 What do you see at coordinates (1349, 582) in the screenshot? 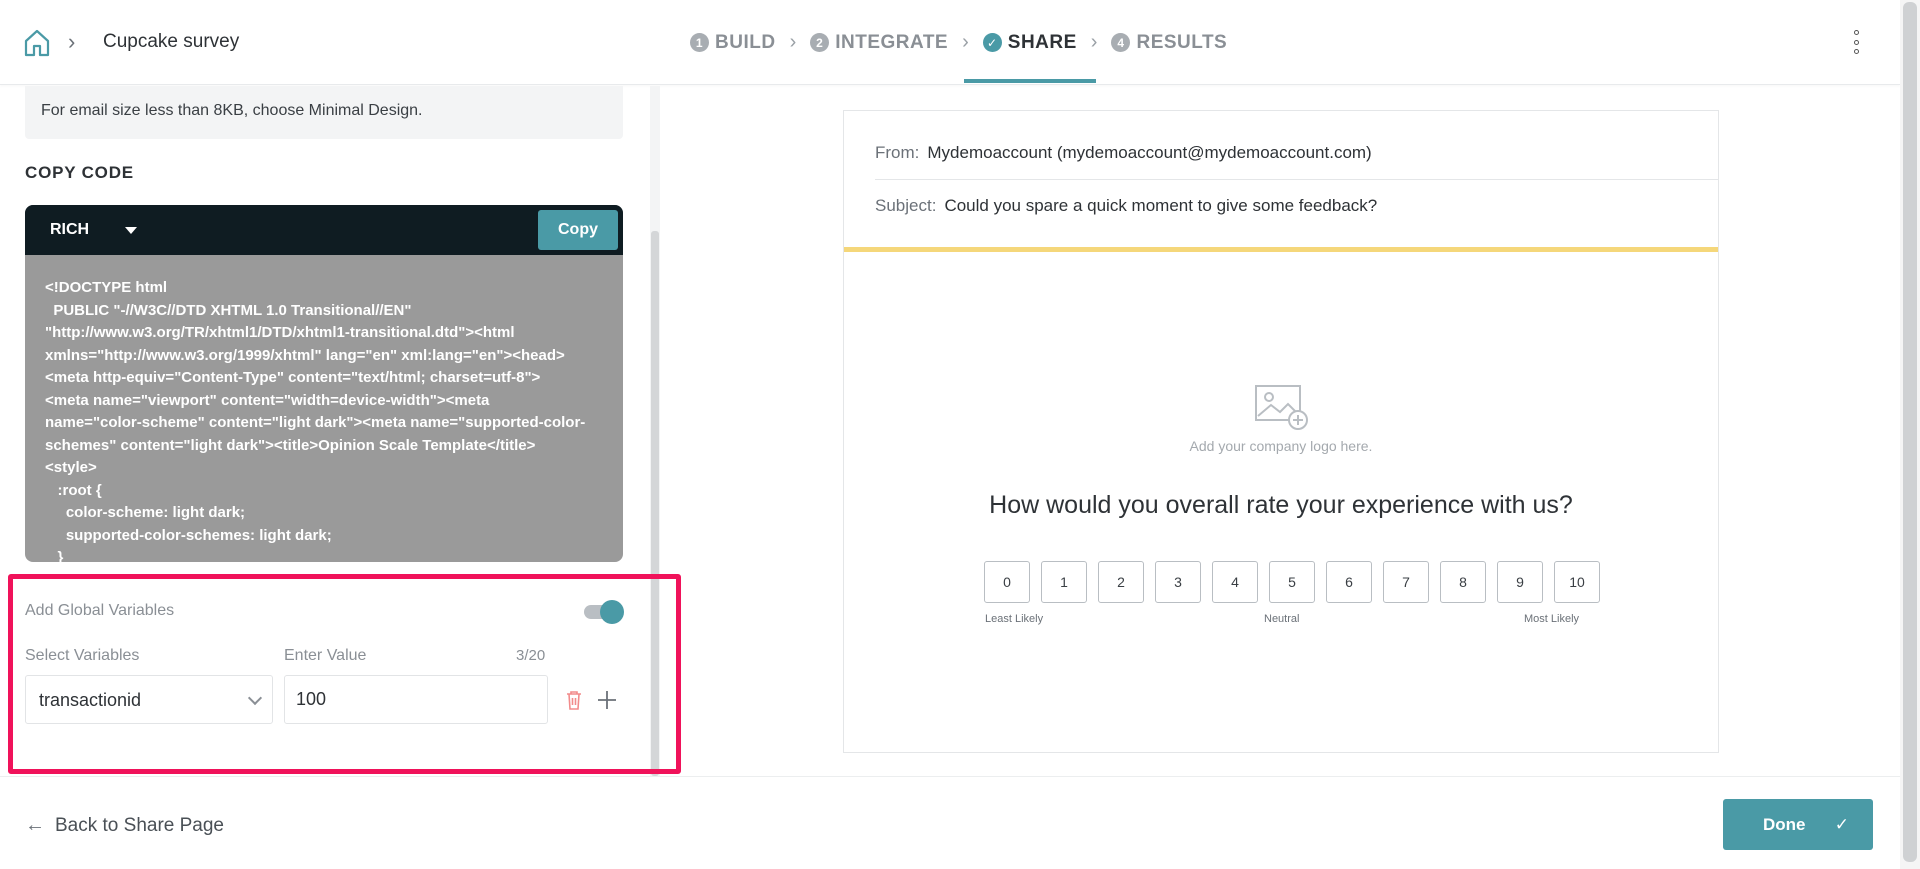
I see `scale-option: 6` at bounding box center [1349, 582].